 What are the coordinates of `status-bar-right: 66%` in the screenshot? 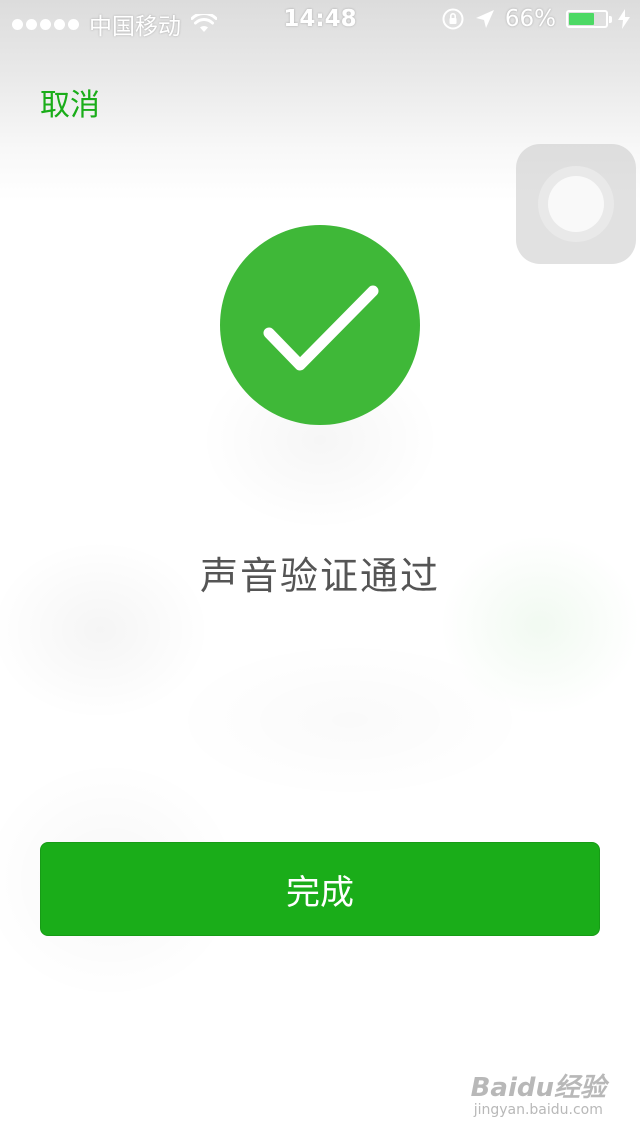 It's located at (535, 19).